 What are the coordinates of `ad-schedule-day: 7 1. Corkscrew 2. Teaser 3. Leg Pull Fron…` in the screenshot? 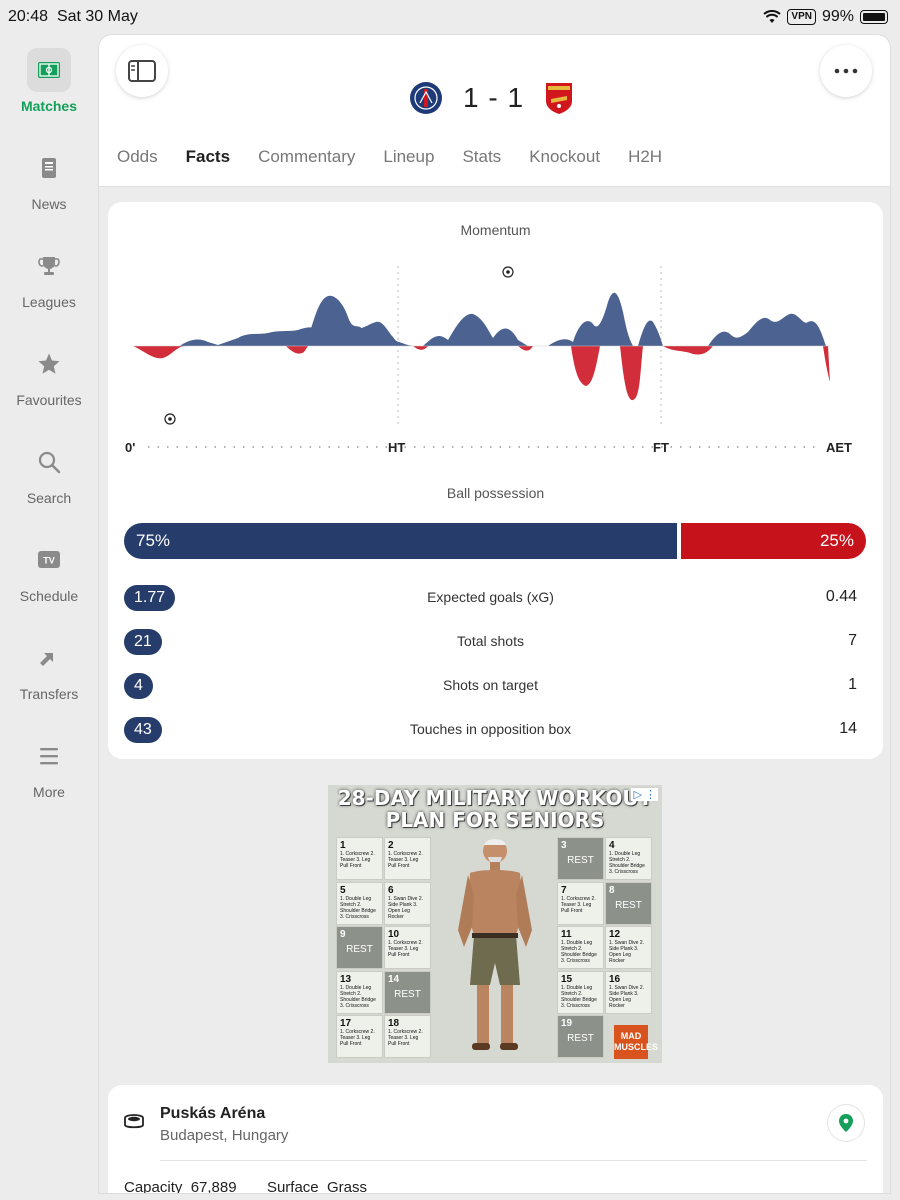 It's located at (580, 903).